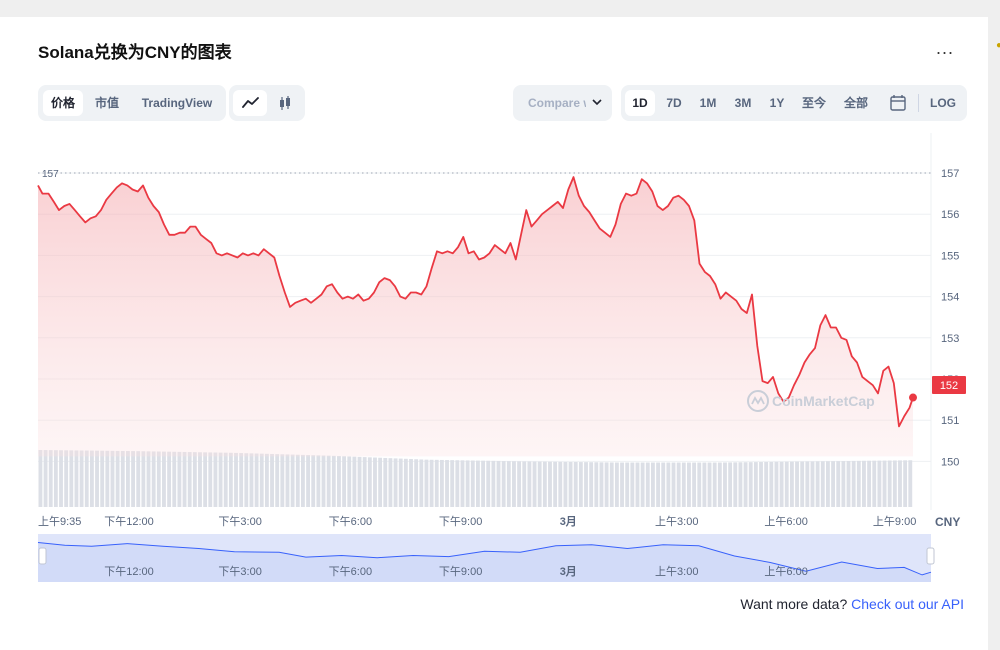  Describe the element at coordinates (794, 103) in the screenshot. I see `time-range-tabs: 1D 7D 1M 3M 1Y 至今 全部 LOG` at that location.